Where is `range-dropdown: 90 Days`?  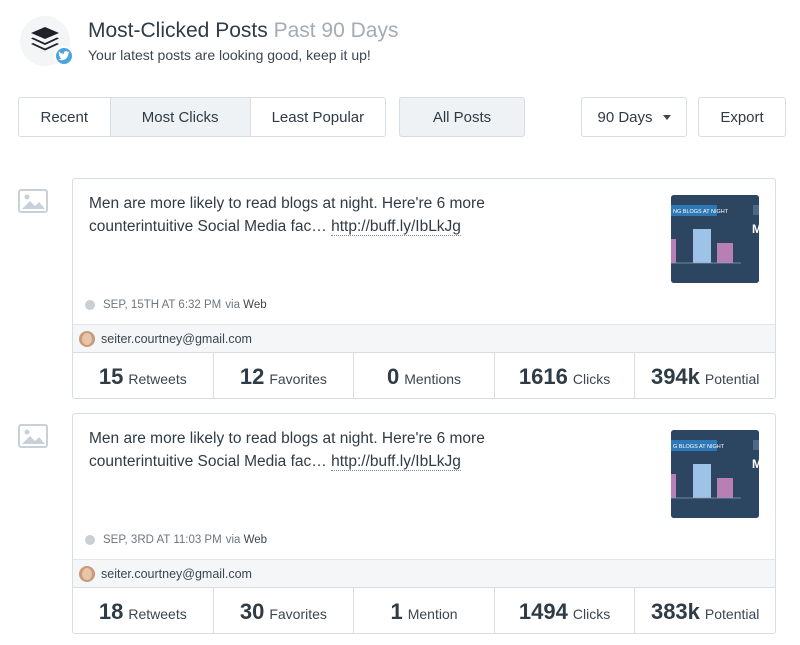
range-dropdown: 90 Days is located at coordinates (634, 117).